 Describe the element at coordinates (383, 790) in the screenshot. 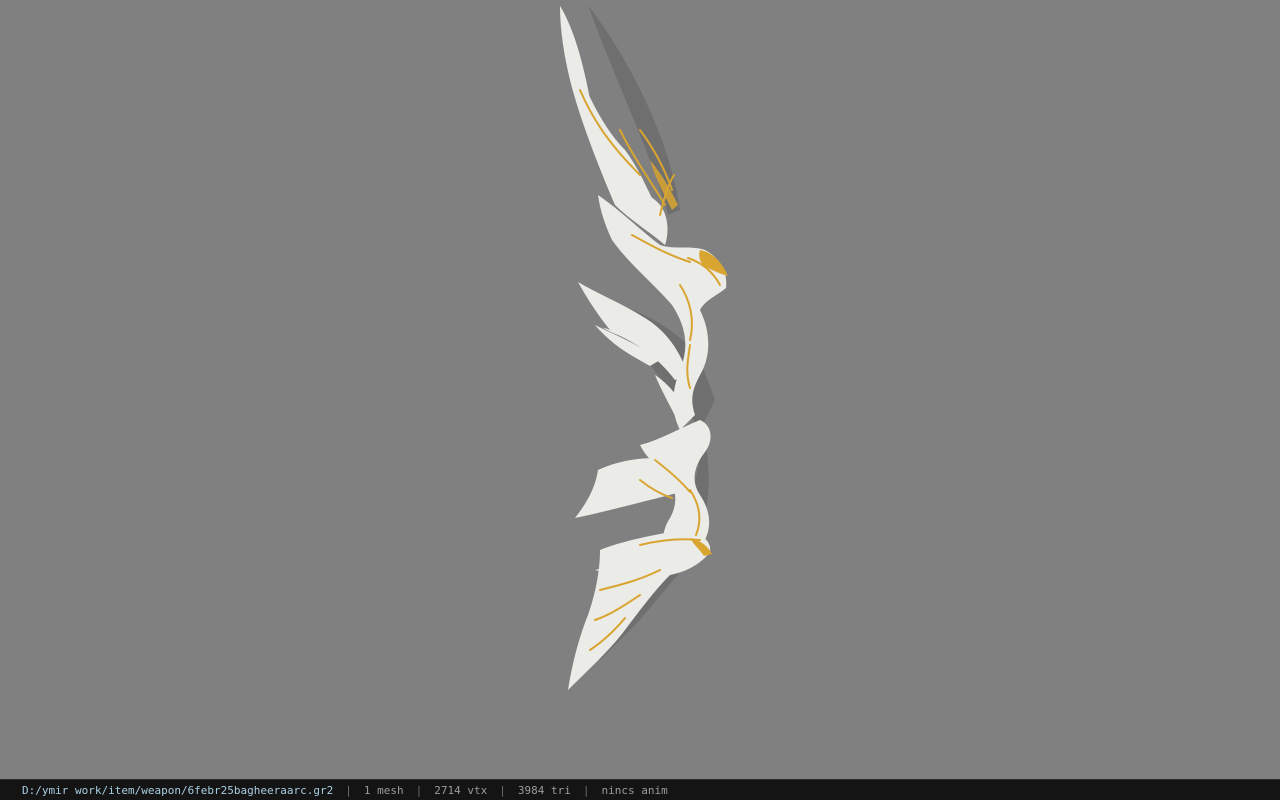

I see `mesh-count: 1 mesh` at that location.